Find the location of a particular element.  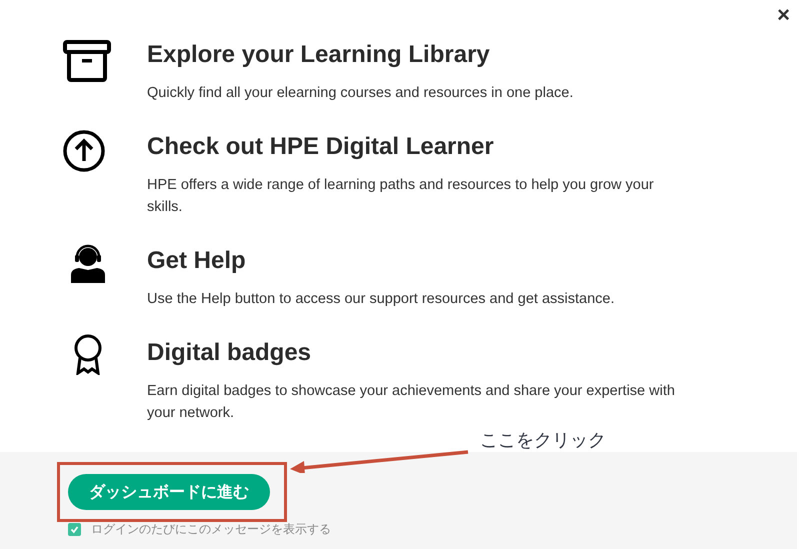

feature-title: Check out HPE Digital Learner is located at coordinates (321, 147).